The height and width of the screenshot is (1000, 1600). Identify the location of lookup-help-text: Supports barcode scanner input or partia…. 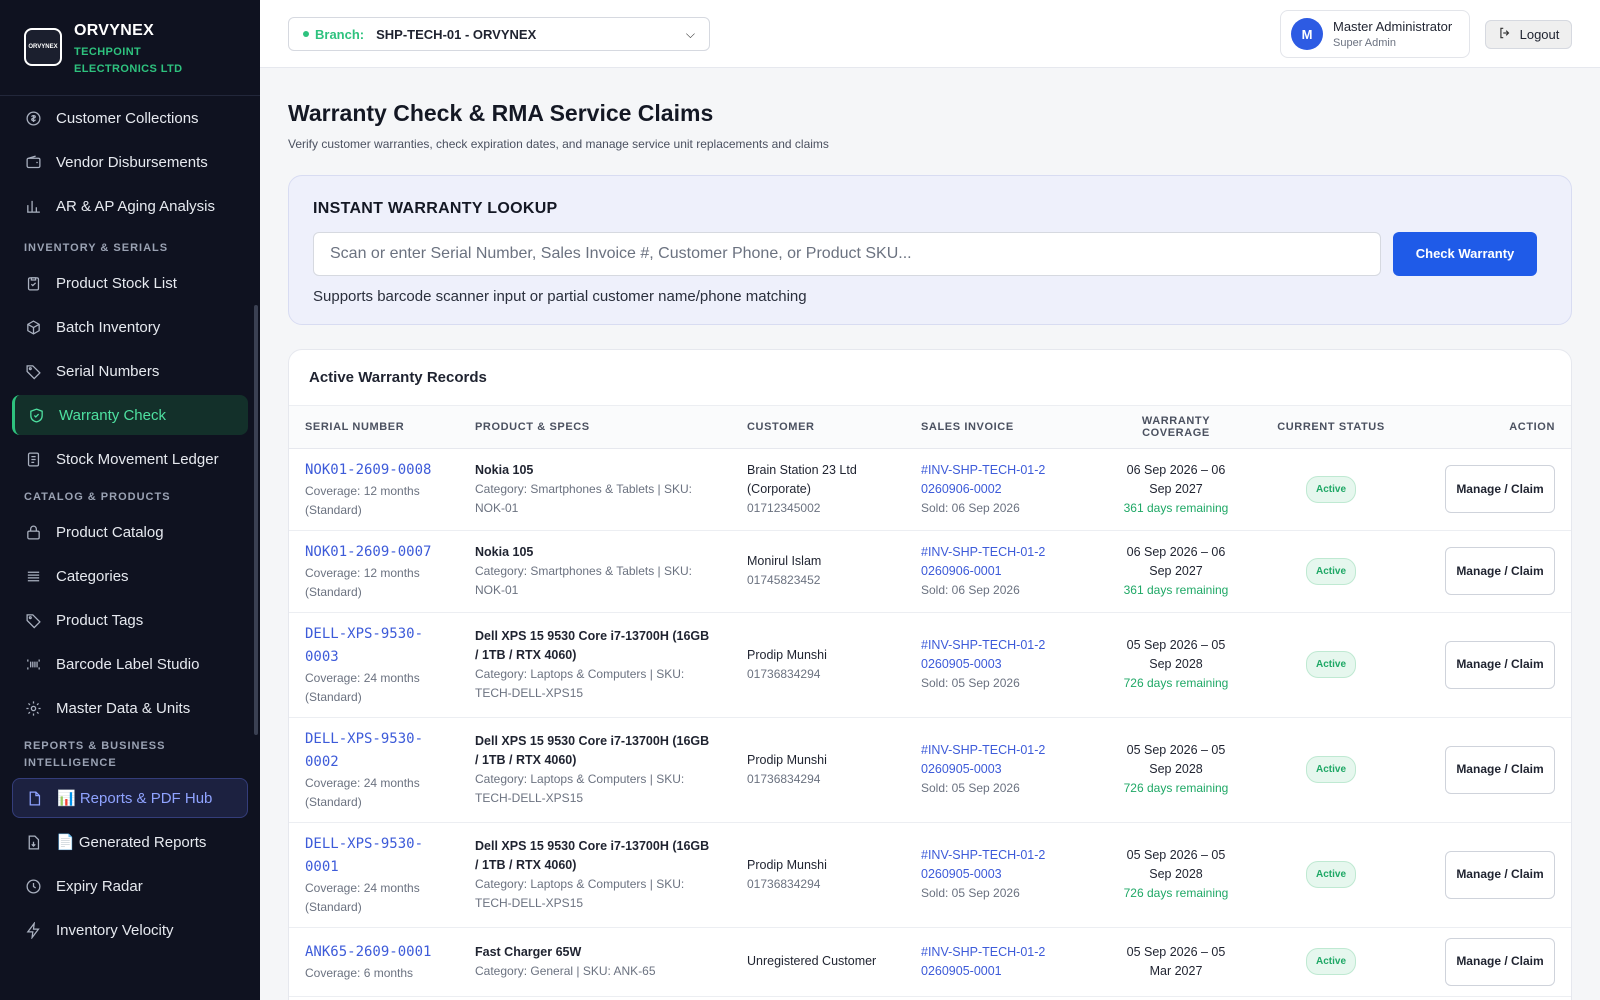
(560, 296).